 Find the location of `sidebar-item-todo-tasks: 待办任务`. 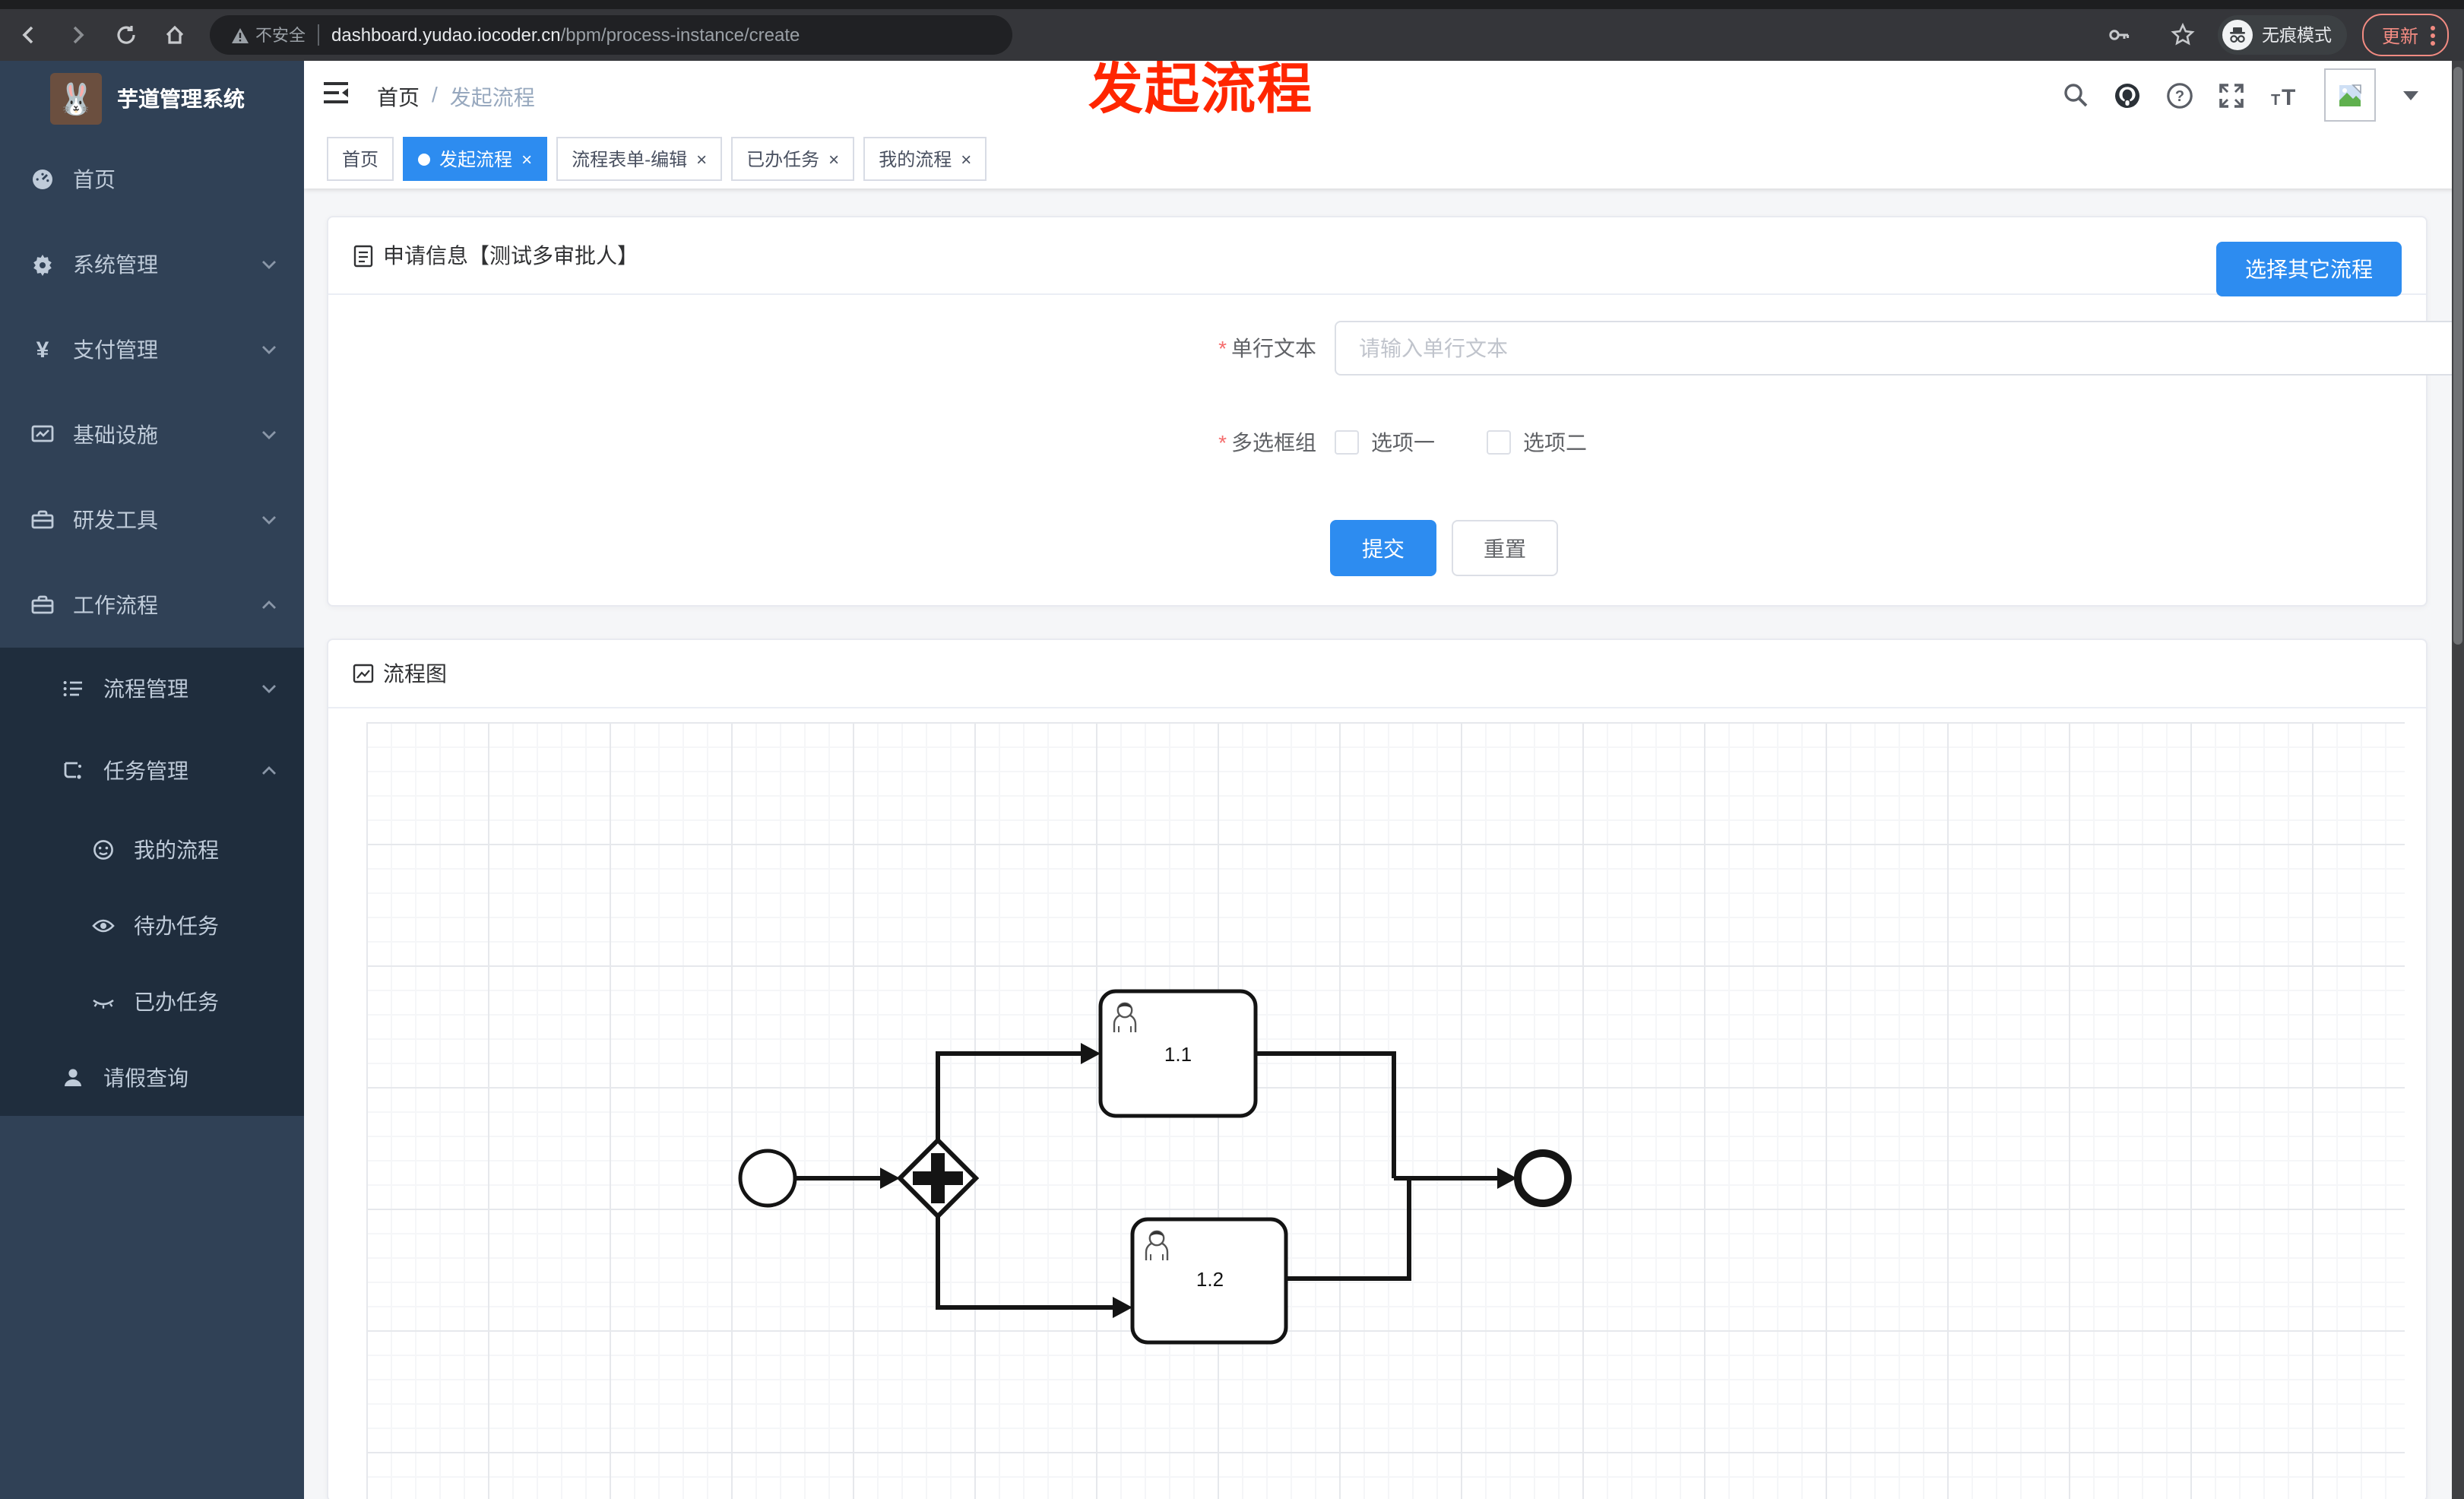

sidebar-item-todo-tasks: 待办任务 is located at coordinates (152, 926).